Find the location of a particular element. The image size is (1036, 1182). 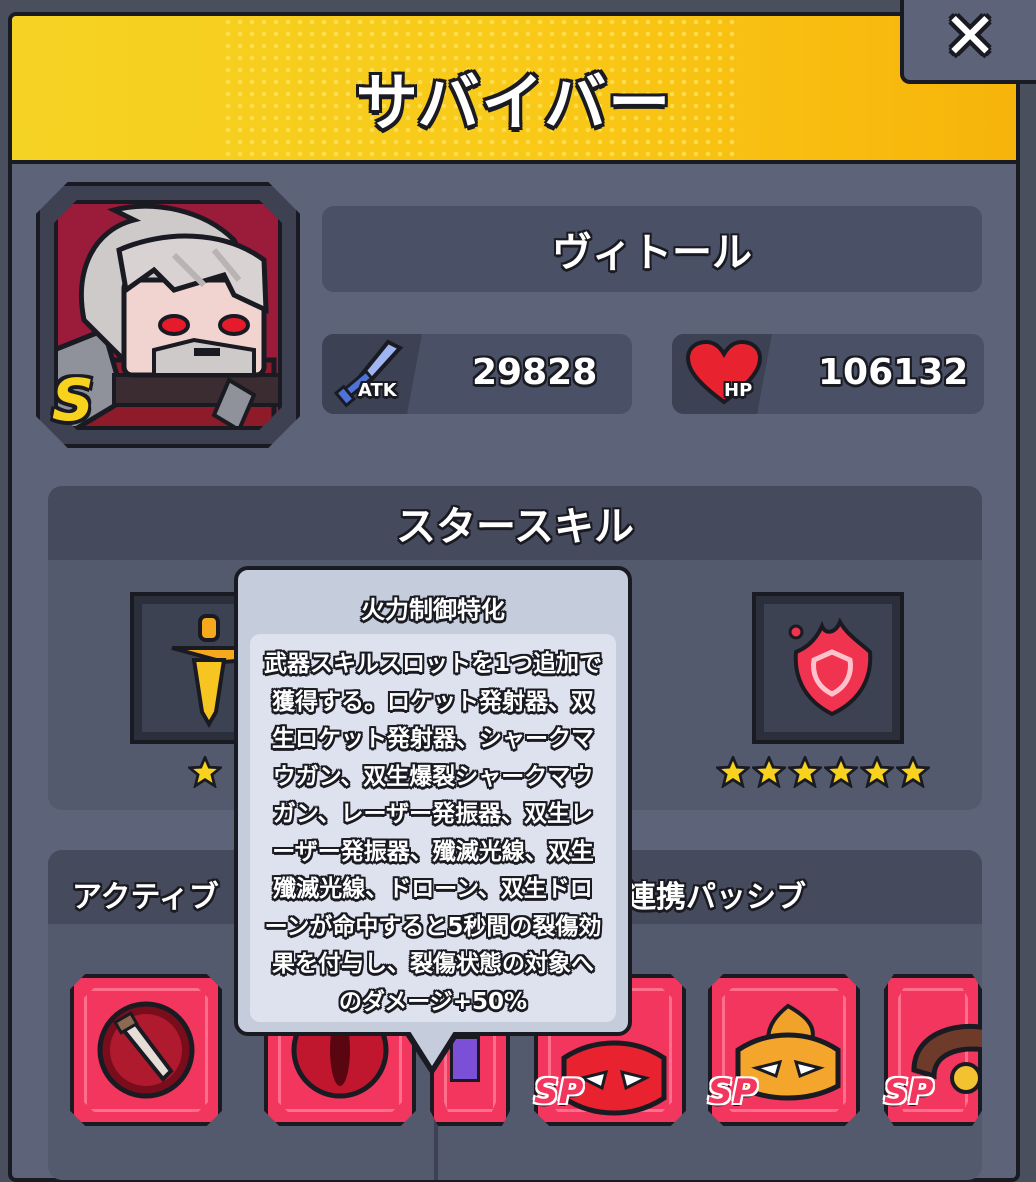

hp-value: 106132 is located at coordinates (893, 372).